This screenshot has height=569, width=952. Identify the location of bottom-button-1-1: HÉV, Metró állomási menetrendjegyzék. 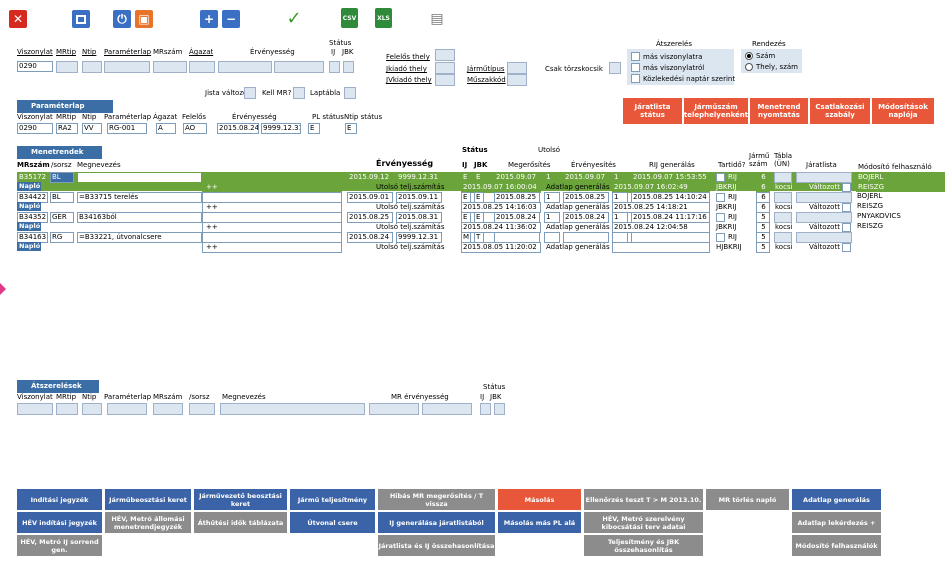
(148, 523).